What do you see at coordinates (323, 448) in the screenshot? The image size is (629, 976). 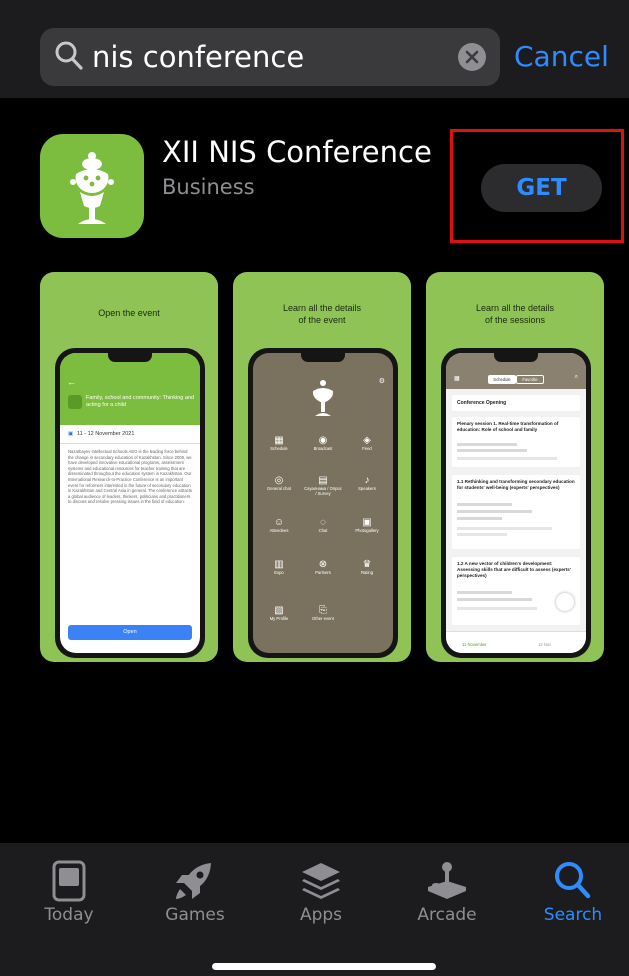 I see `menu-label: Broadcast` at bounding box center [323, 448].